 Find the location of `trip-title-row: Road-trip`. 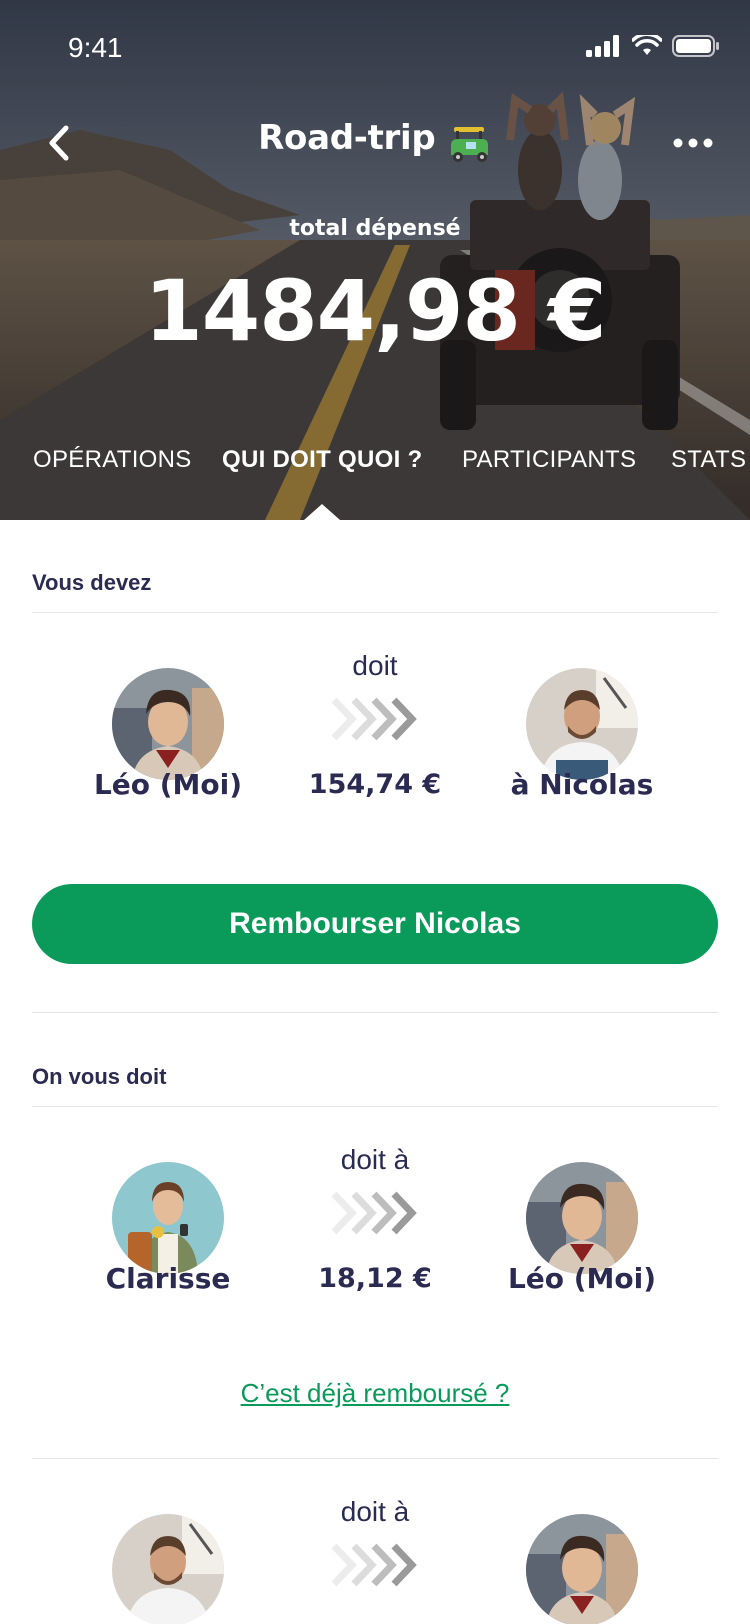

trip-title-row: Road-trip is located at coordinates (375, 141).